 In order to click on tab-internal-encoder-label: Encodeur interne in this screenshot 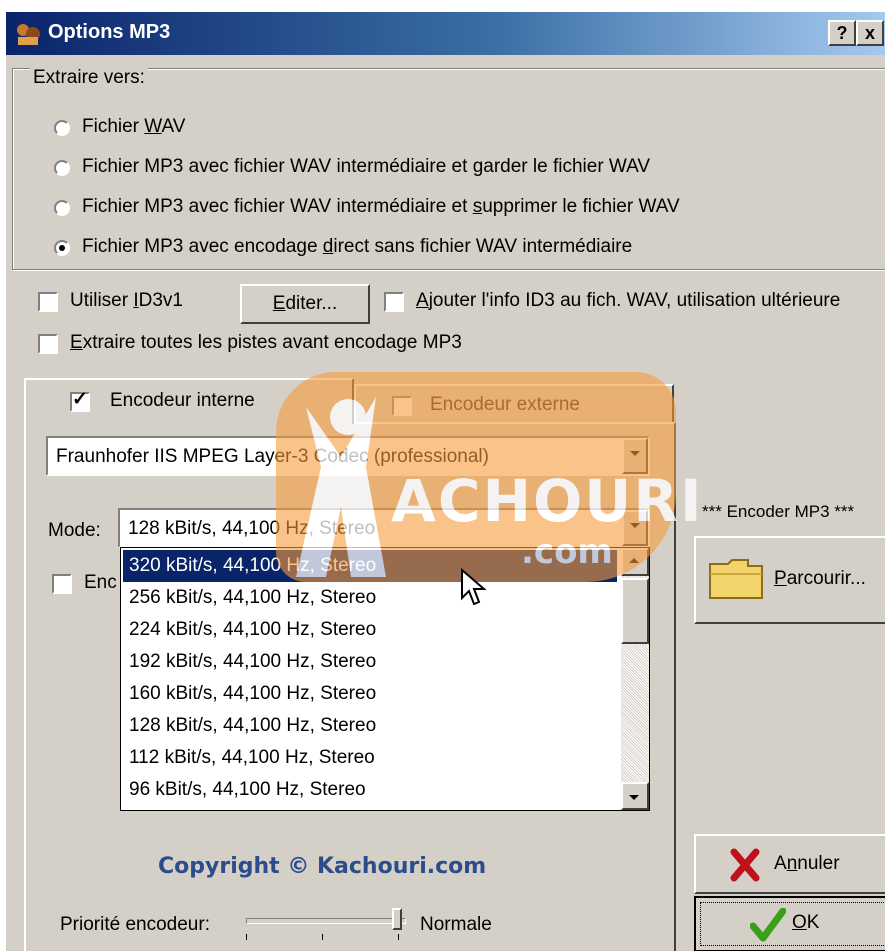, I will do `click(182, 400)`.